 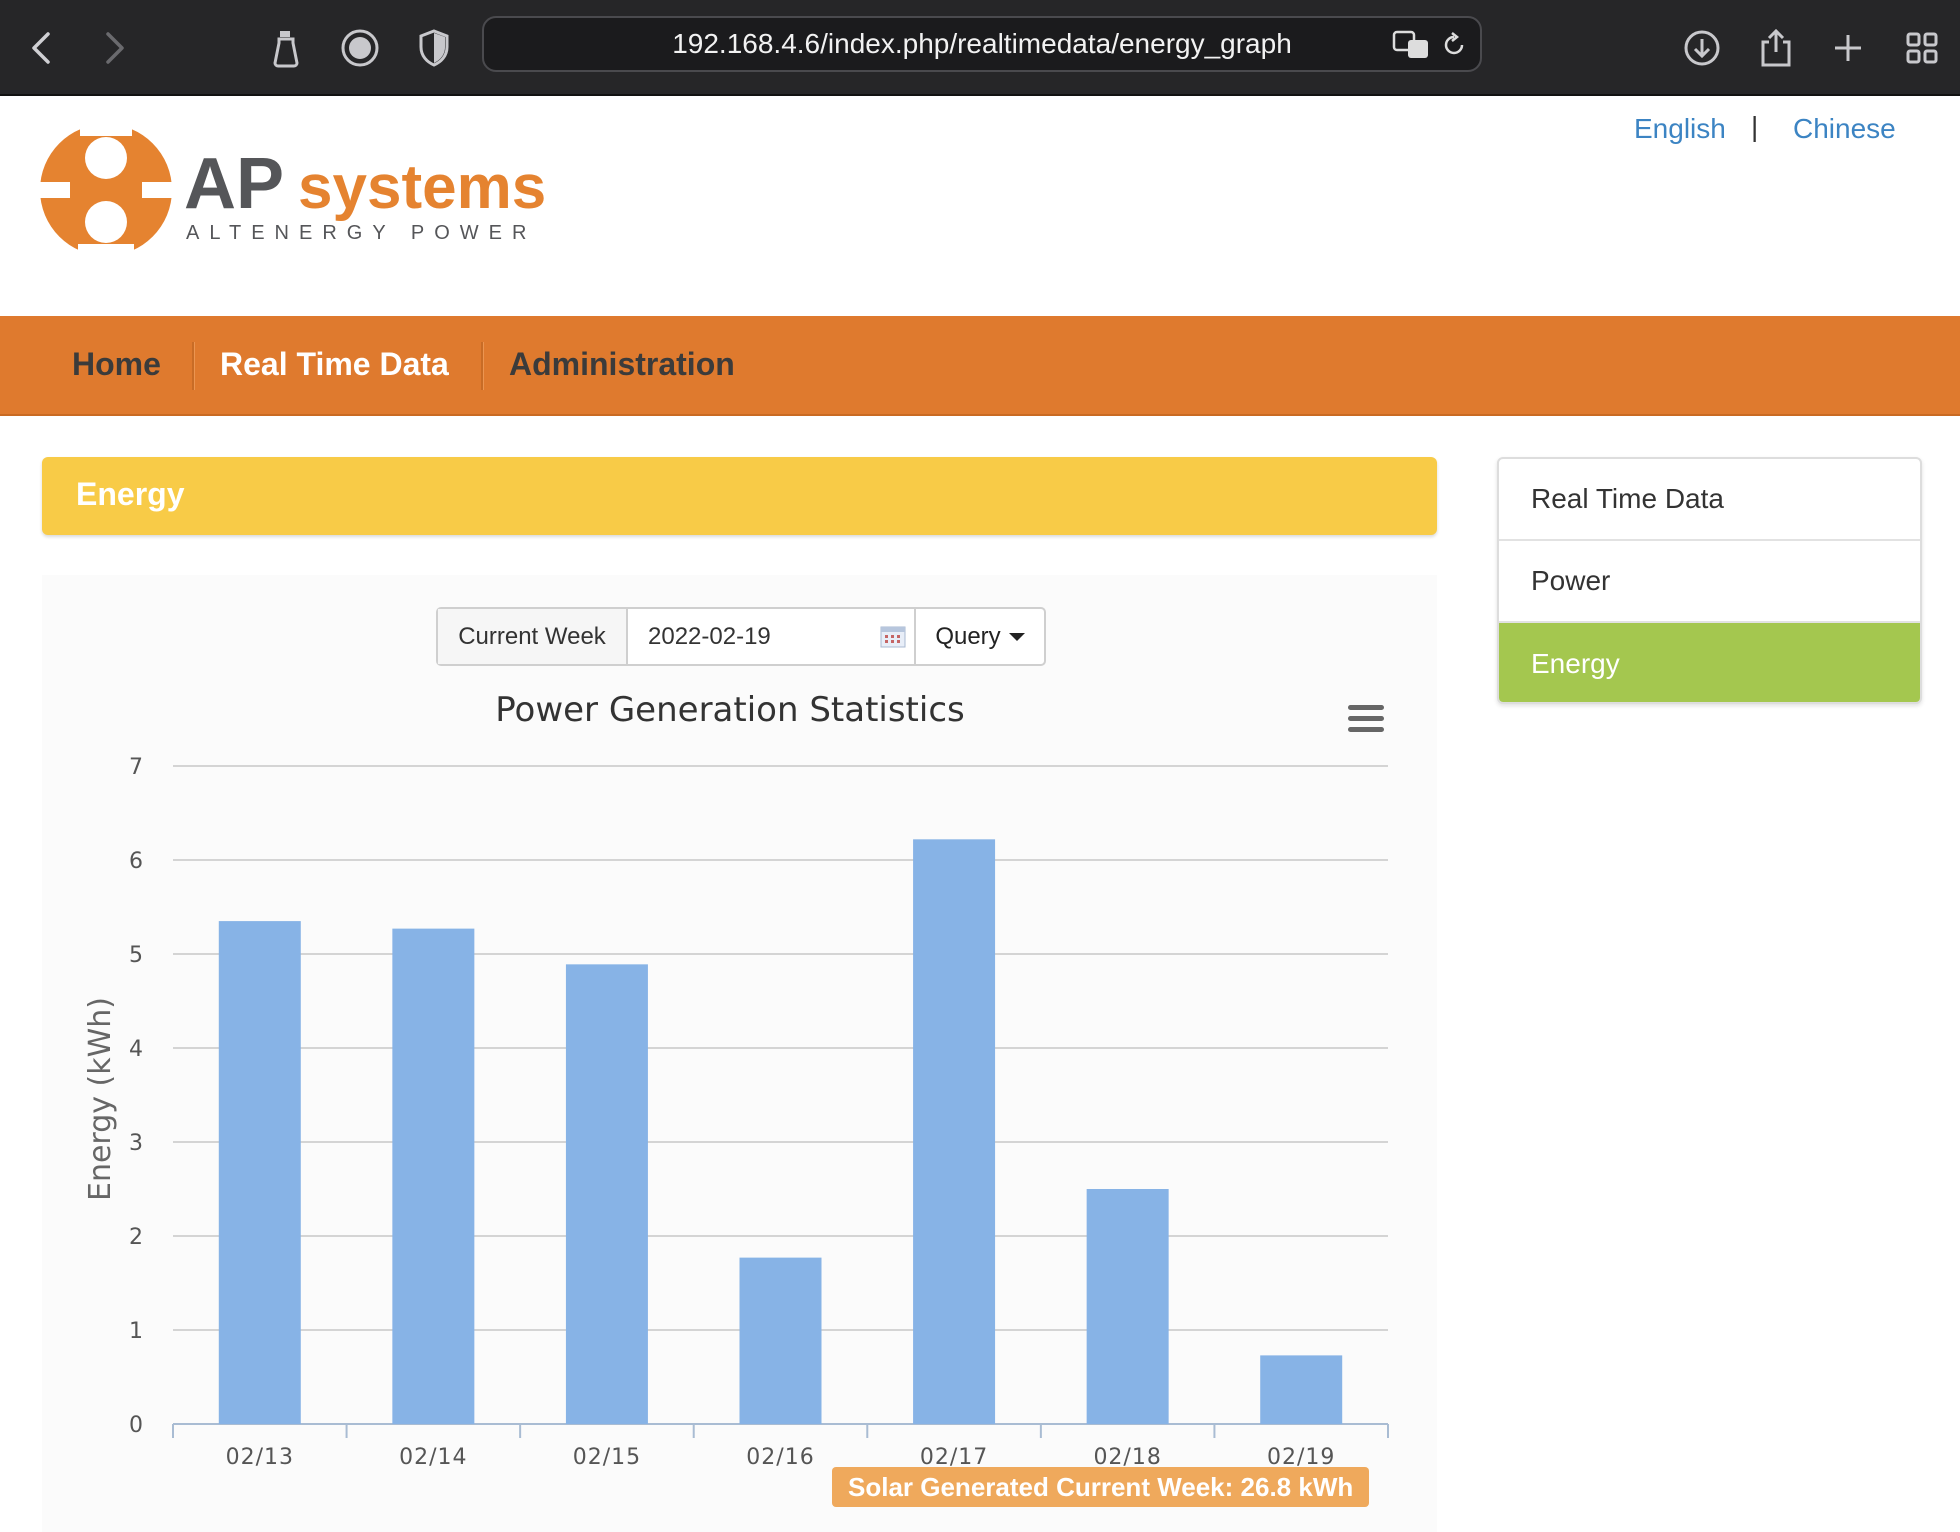 What do you see at coordinates (1709, 500) in the screenshot?
I see `side-menu-real-time-data: Real Time Data` at bounding box center [1709, 500].